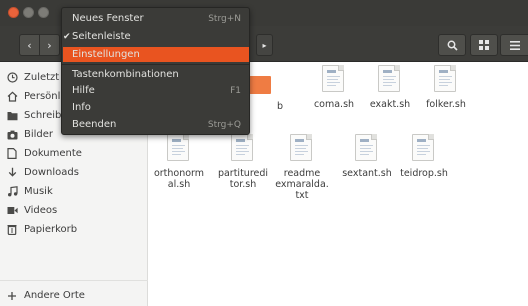 Image resolution: width=528 pixels, height=306 pixels. I want to click on sidebar-item-music: Musik, so click(74, 191).